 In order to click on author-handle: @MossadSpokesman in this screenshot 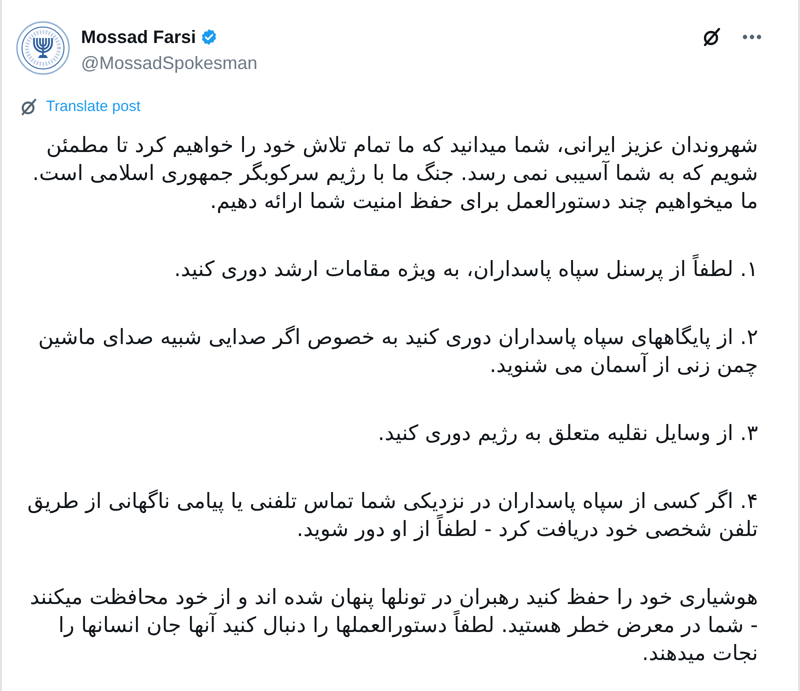, I will do `click(169, 63)`.